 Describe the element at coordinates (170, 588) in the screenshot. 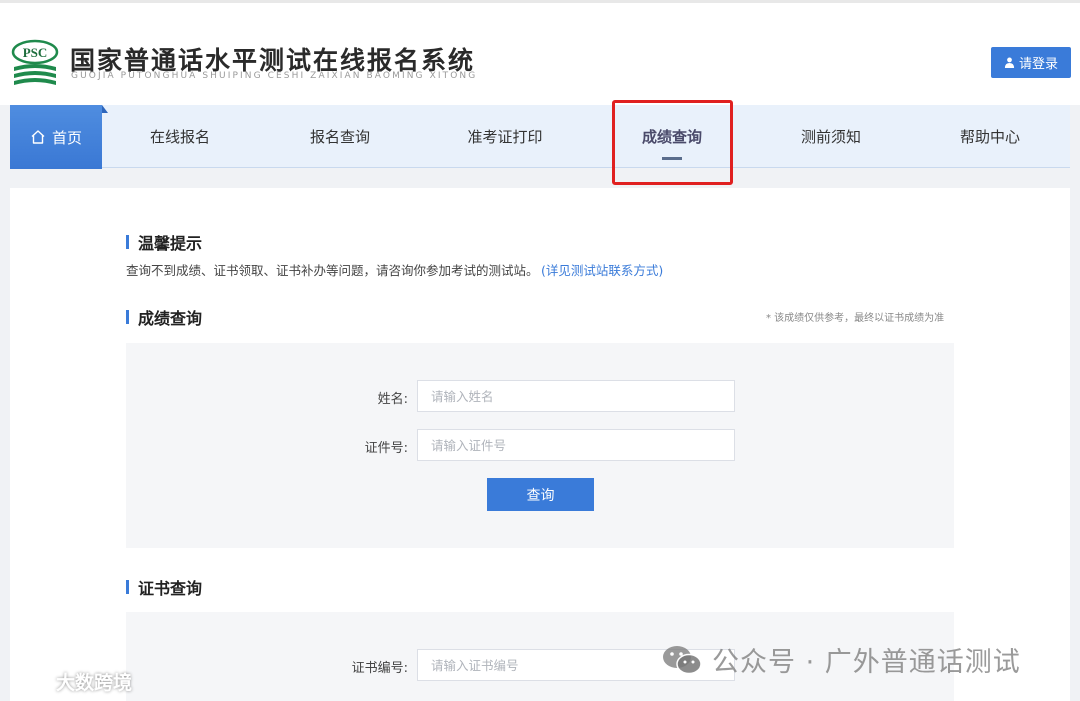

I see `cert-query-title-text: 证书查询` at that location.